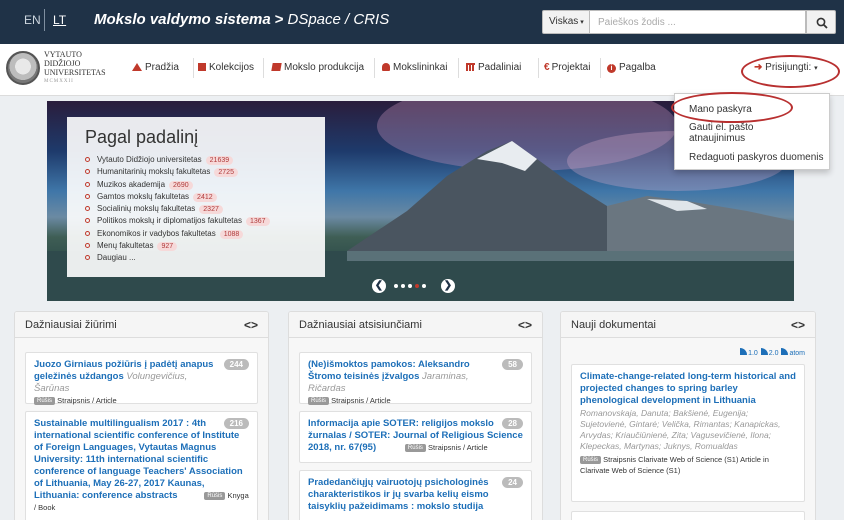 The width and height of the screenshot is (844, 520). What do you see at coordinates (500, 67) in the screenshot?
I see `nav-label: Padaliniai` at bounding box center [500, 67].